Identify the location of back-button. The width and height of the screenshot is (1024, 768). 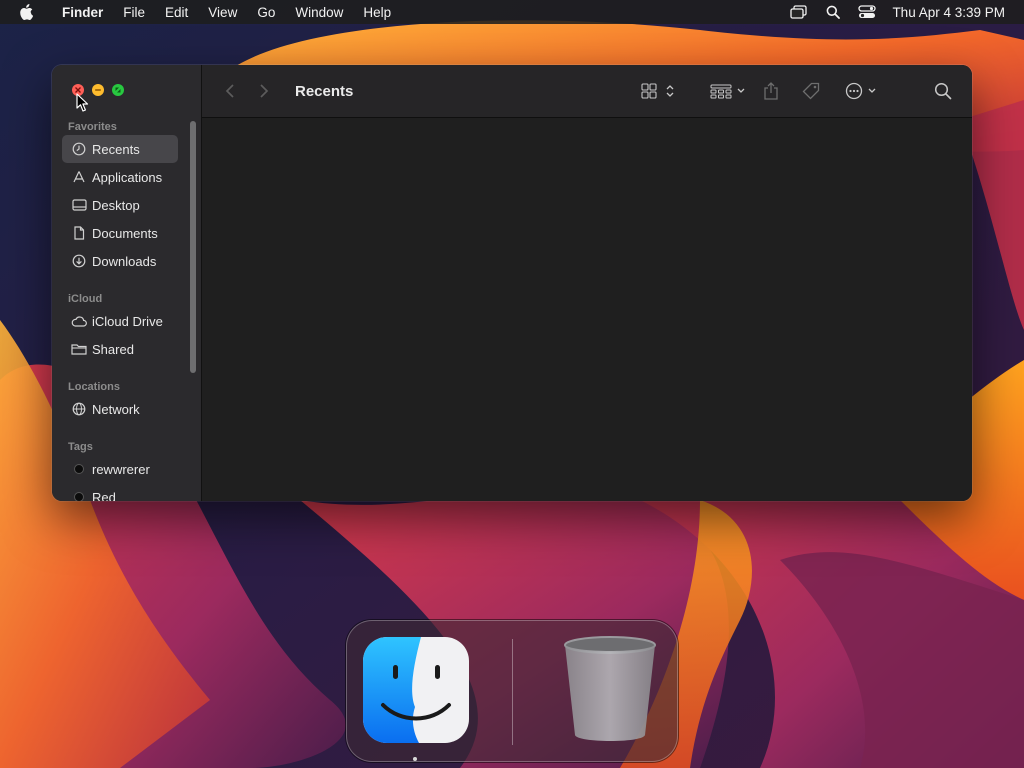
(230, 91).